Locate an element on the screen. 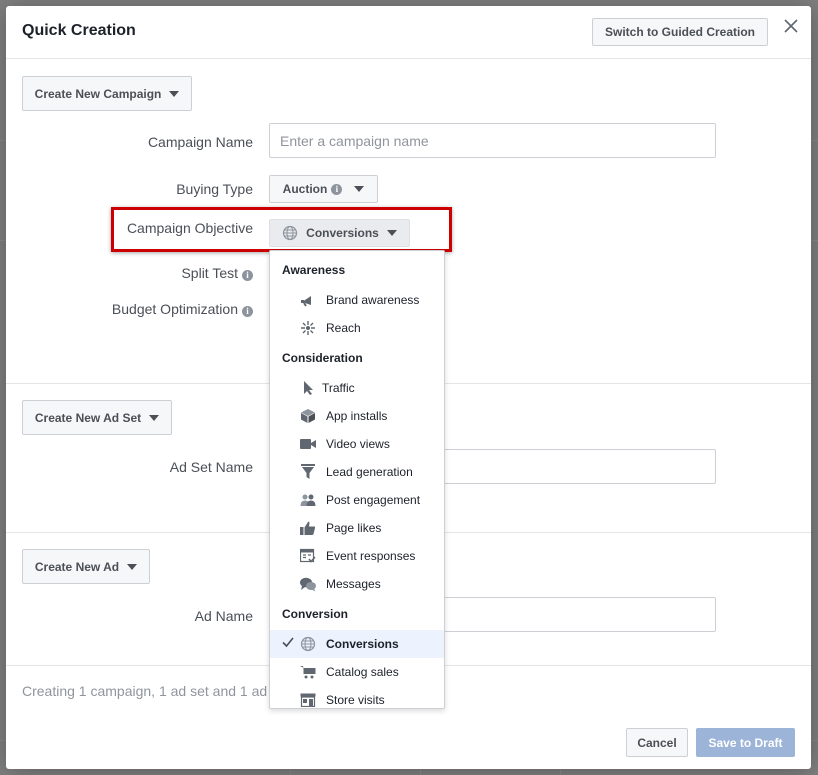  menu-item-conversions: Conversions is located at coordinates (357, 644).